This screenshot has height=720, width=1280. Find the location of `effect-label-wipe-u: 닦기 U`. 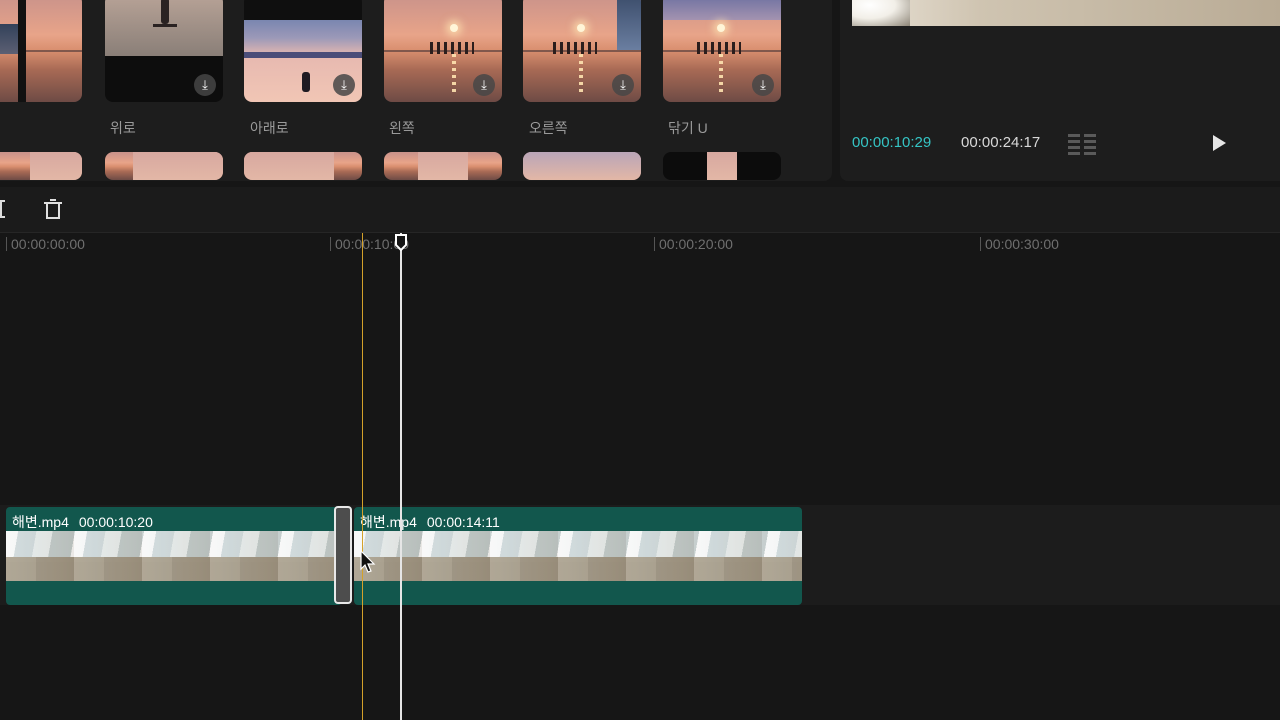

effect-label-wipe-u: 닦기 U is located at coordinates (688, 128).